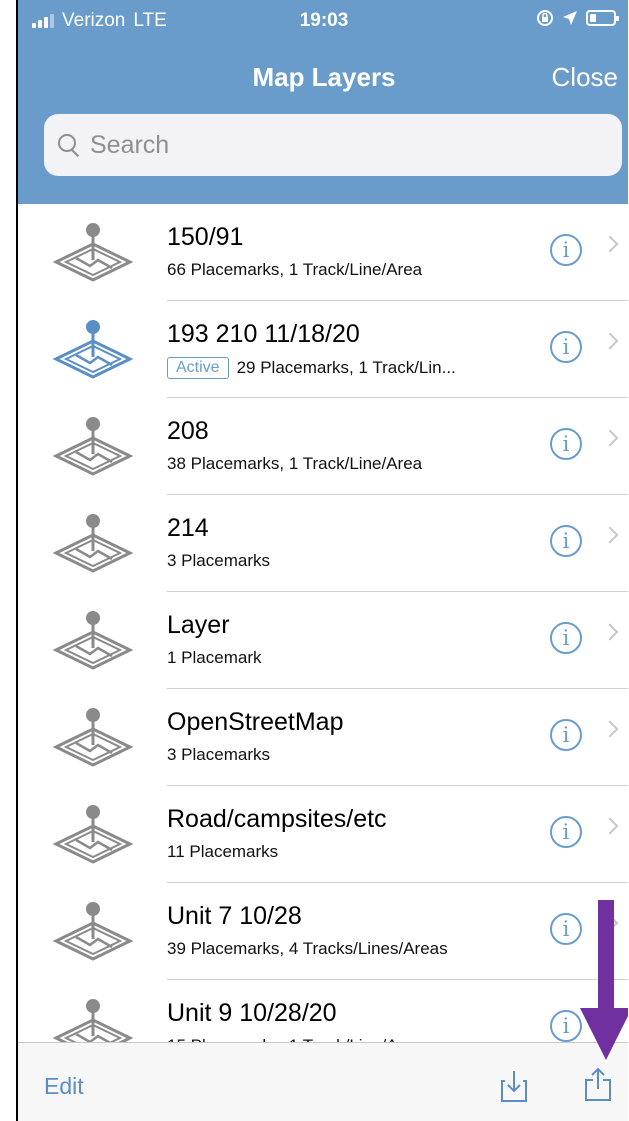  Describe the element at coordinates (323, 1081) in the screenshot. I see `bottom-toolbar: Edit` at that location.